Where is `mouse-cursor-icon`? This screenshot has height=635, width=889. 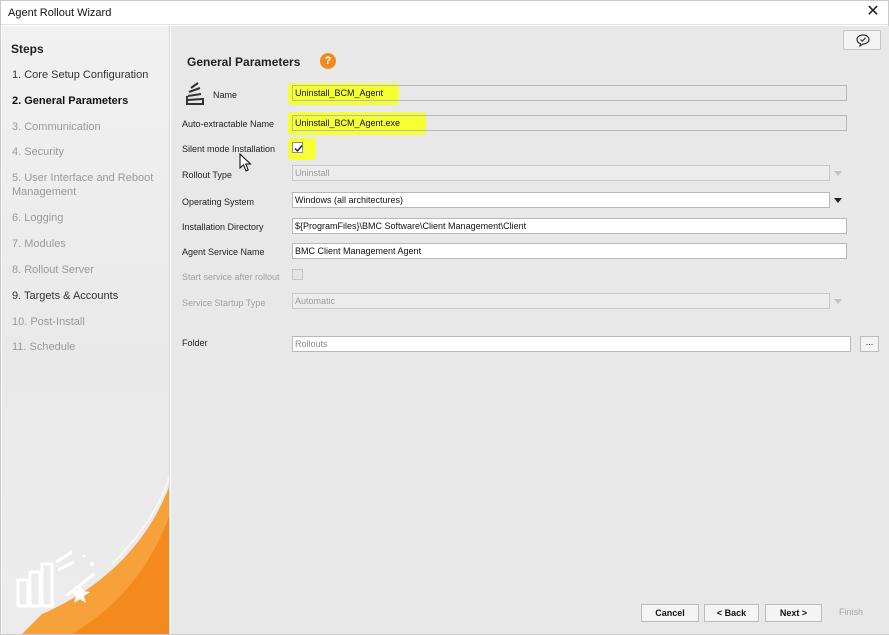 mouse-cursor-icon is located at coordinates (245, 162).